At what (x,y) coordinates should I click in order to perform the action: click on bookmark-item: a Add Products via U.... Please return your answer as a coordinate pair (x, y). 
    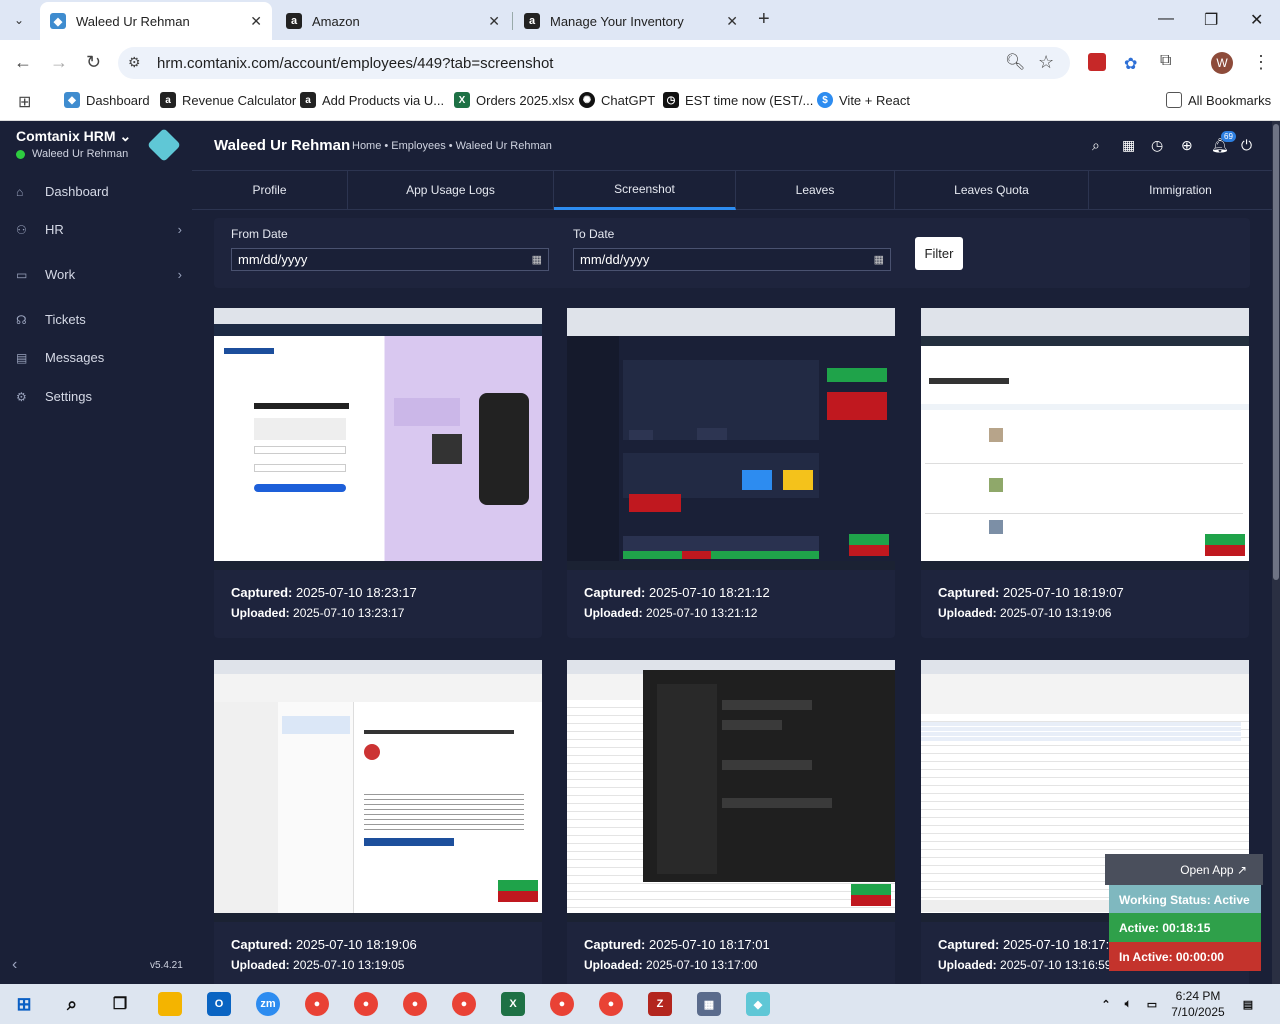
    Looking at the image, I should click on (372, 100).